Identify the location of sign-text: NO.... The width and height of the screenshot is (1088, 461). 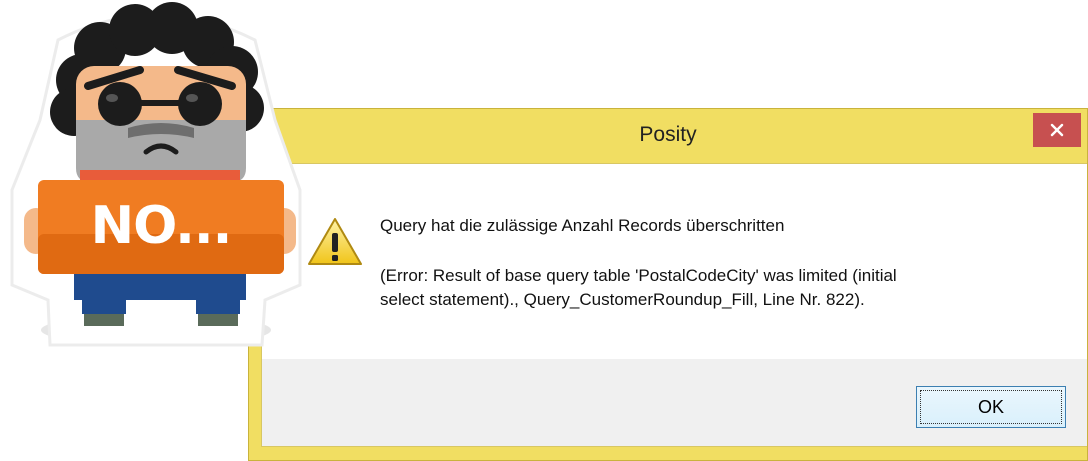
(161, 226).